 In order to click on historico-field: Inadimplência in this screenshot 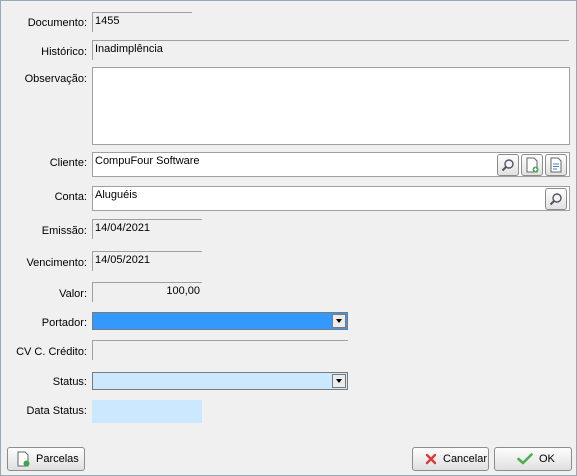, I will do `click(330, 50)`.